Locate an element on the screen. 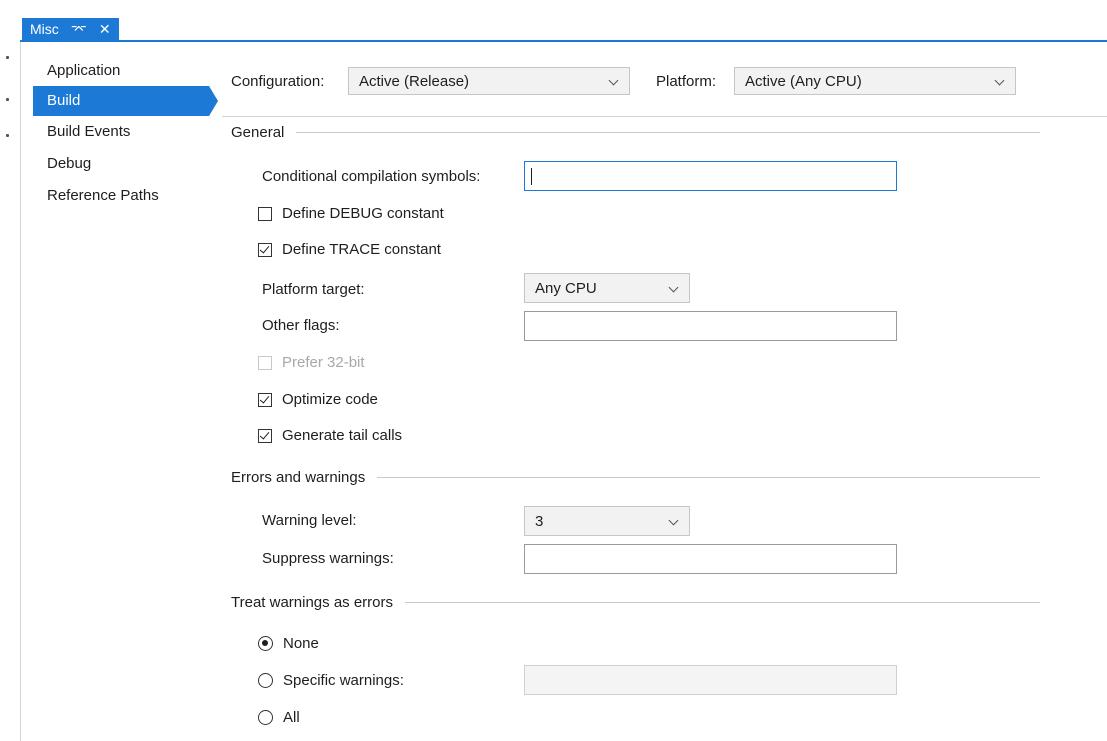 The width and height of the screenshot is (1107, 741). platform-select: Active (Any CPU) is located at coordinates (875, 81).